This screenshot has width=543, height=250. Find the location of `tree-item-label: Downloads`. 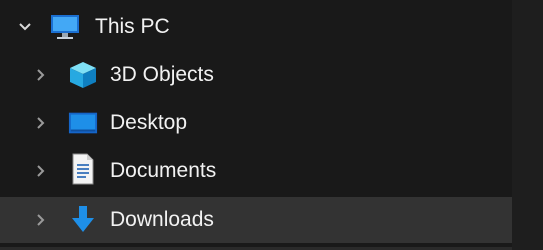

tree-item-label: Downloads is located at coordinates (162, 219).